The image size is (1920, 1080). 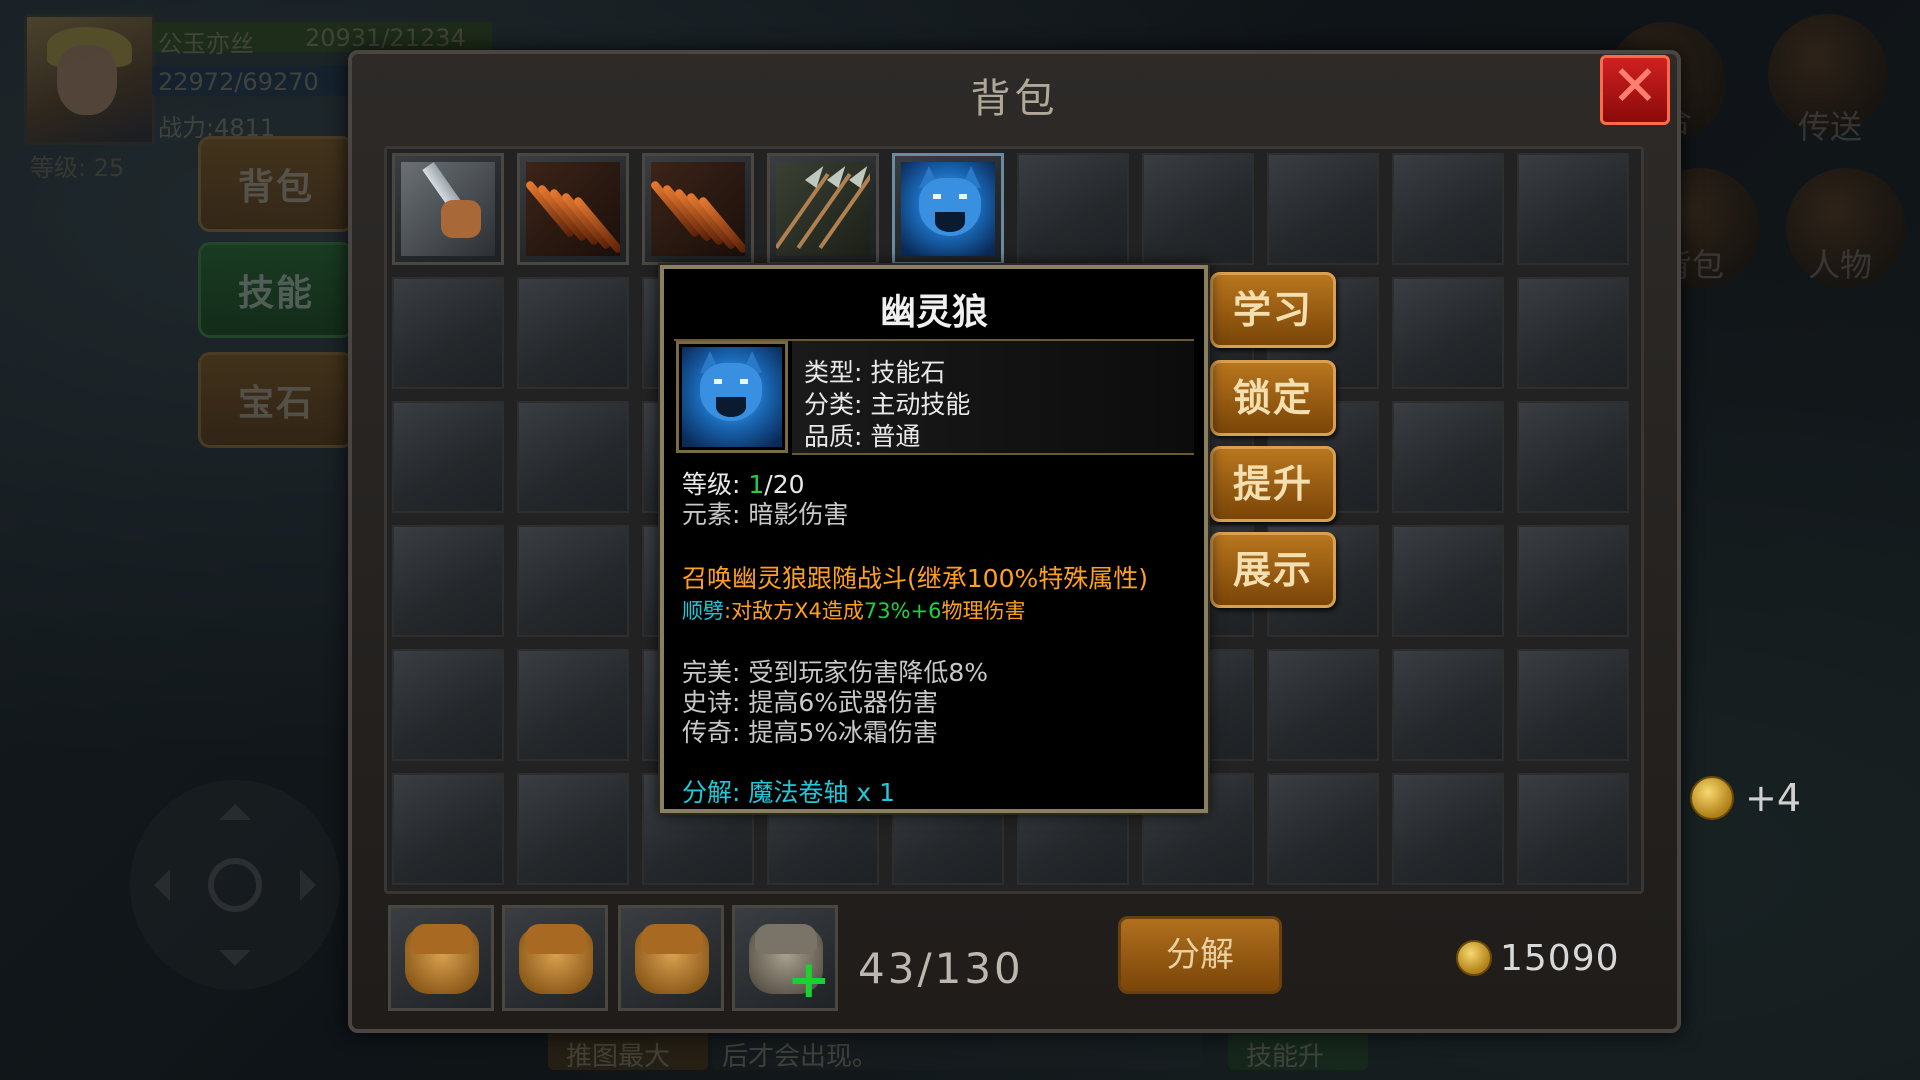 I want to click on bag-title: 背包, so click(x=1014, y=99).